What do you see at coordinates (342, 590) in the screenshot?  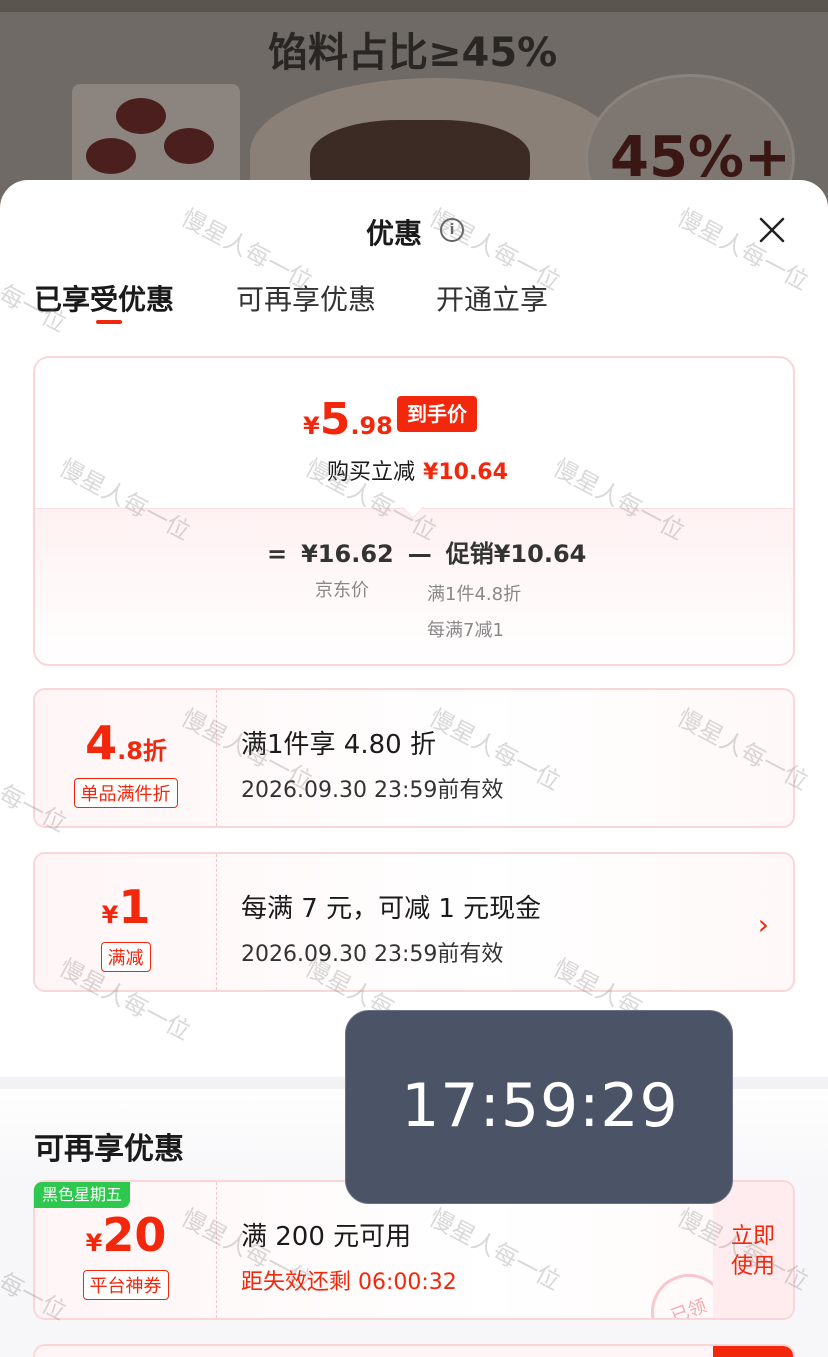 I see `jd-price-label: 京东价` at bounding box center [342, 590].